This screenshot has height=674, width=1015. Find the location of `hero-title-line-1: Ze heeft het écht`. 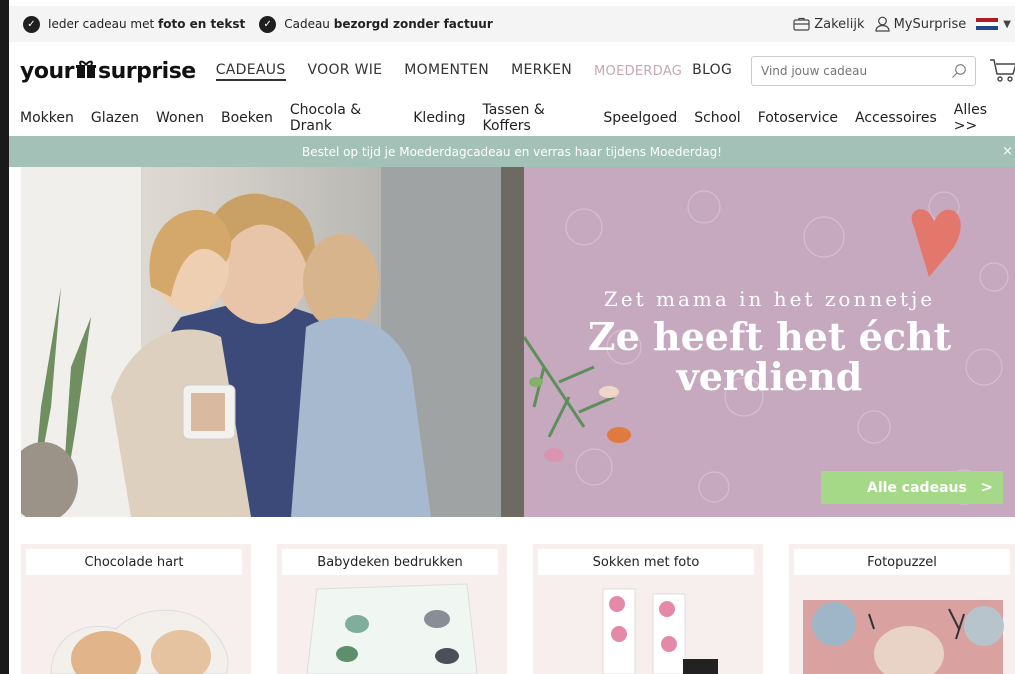

hero-title-line-1: Ze heeft het écht is located at coordinates (769, 336).